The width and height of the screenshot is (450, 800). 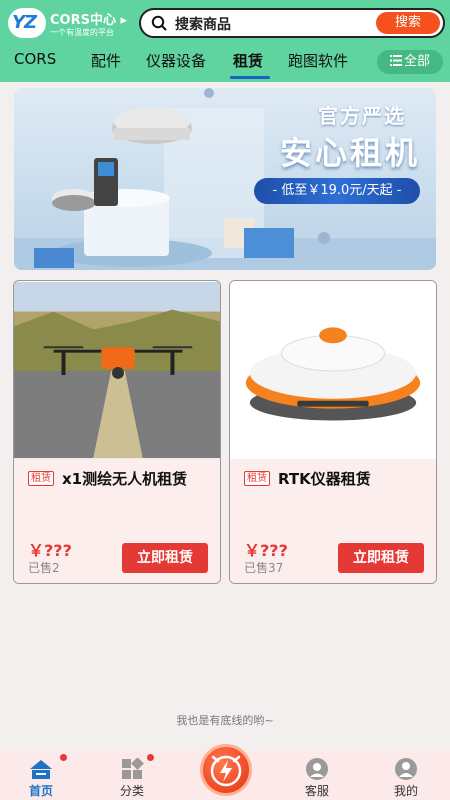 I want to click on logo-mark-text: YZ, so click(x=24, y=22).